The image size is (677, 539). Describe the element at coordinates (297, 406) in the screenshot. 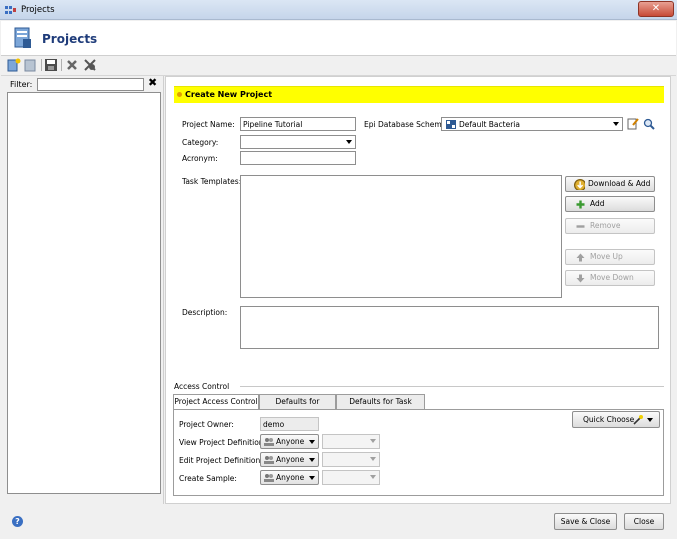

I see `tab-defaults-samples: Defaults for Samples` at that location.